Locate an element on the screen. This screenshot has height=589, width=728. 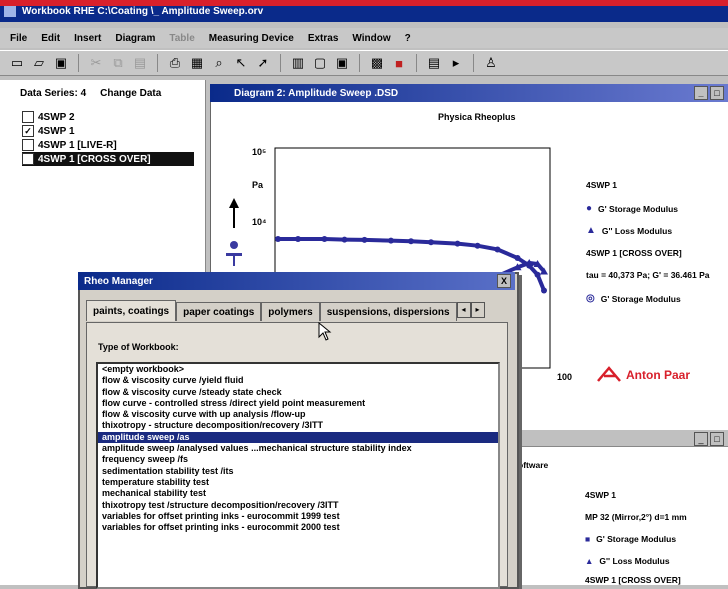
cut-icon: ✂ is located at coordinates (96, 63).